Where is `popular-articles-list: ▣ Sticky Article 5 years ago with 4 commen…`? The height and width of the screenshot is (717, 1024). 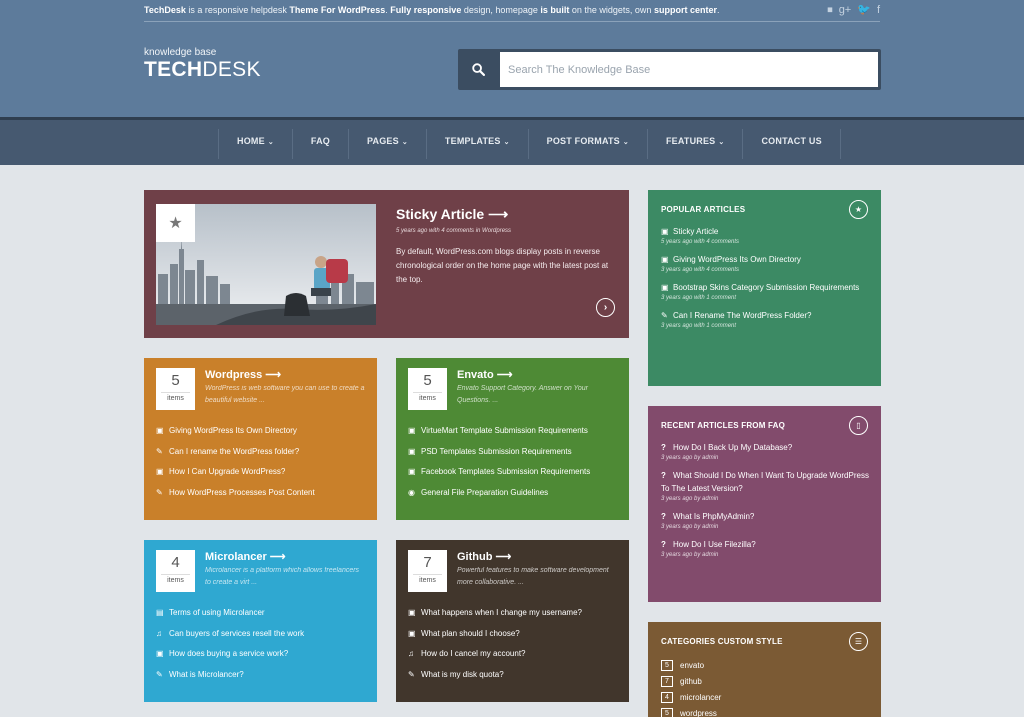
popular-articles-list: ▣ Sticky Article 5 years ago with 4 commen… is located at coordinates (766, 281).